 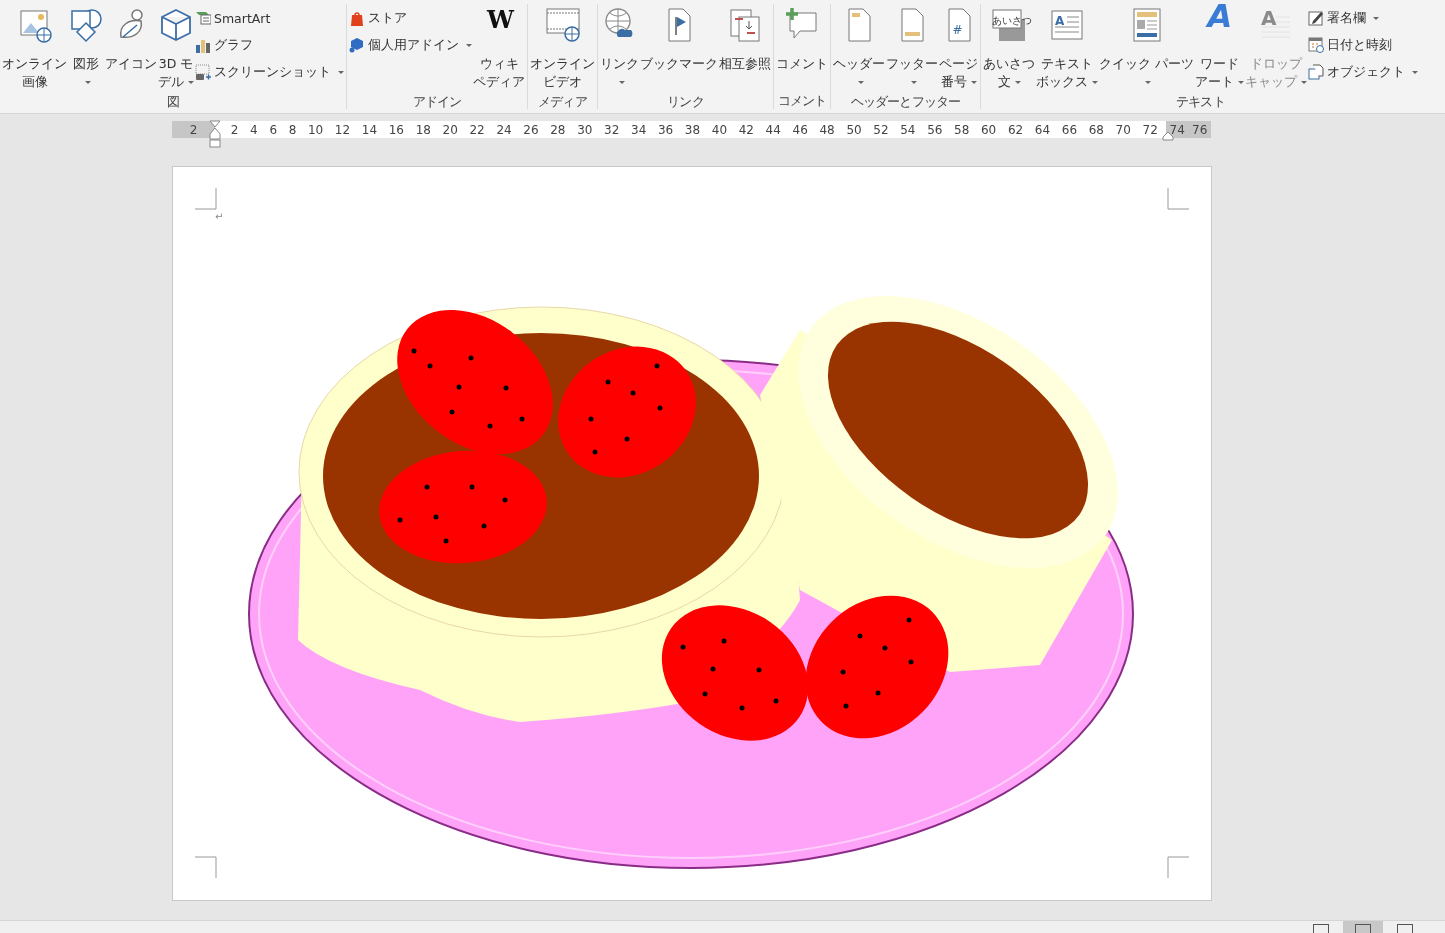 What do you see at coordinates (639, 129) in the screenshot?
I see `ruler-number: 34` at bounding box center [639, 129].